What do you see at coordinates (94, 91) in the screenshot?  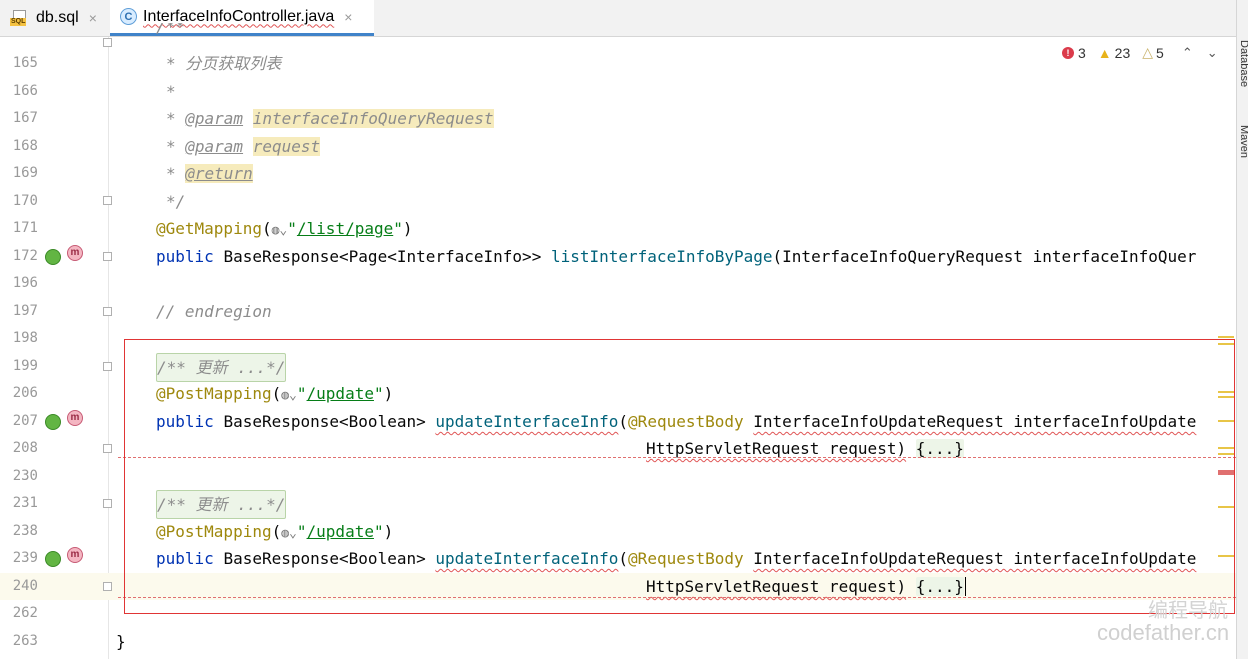 I see `code-line: 166 *` at bounding box center [94, 91].